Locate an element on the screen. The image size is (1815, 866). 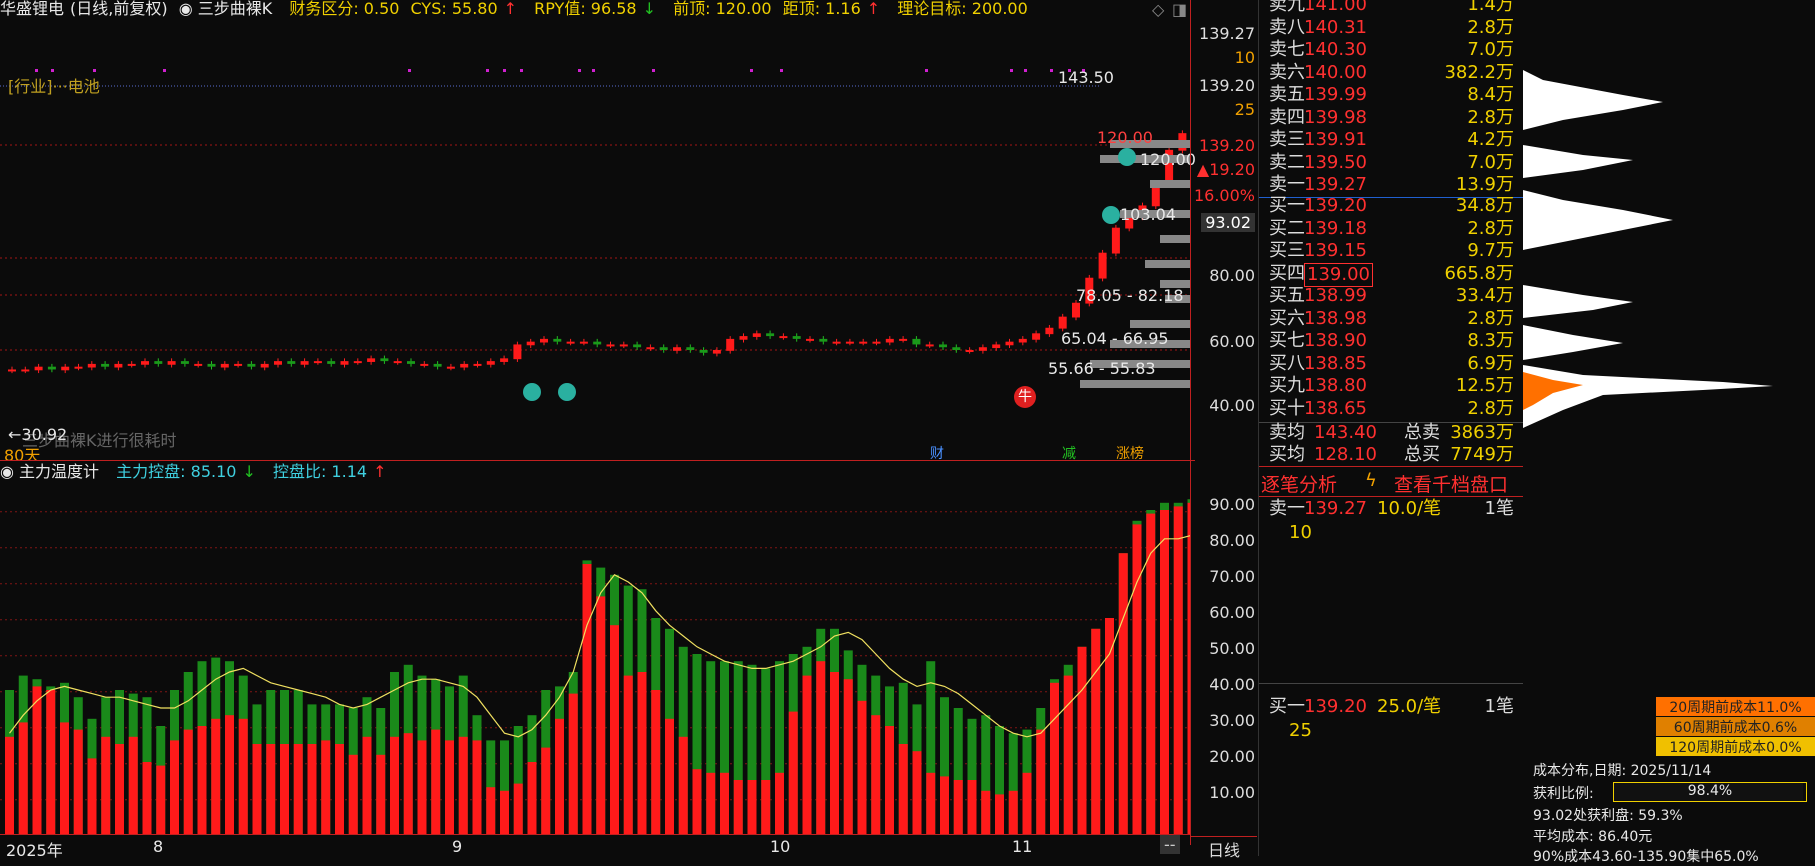
level-price: 140.00 is located at coordinates (1335, 72).